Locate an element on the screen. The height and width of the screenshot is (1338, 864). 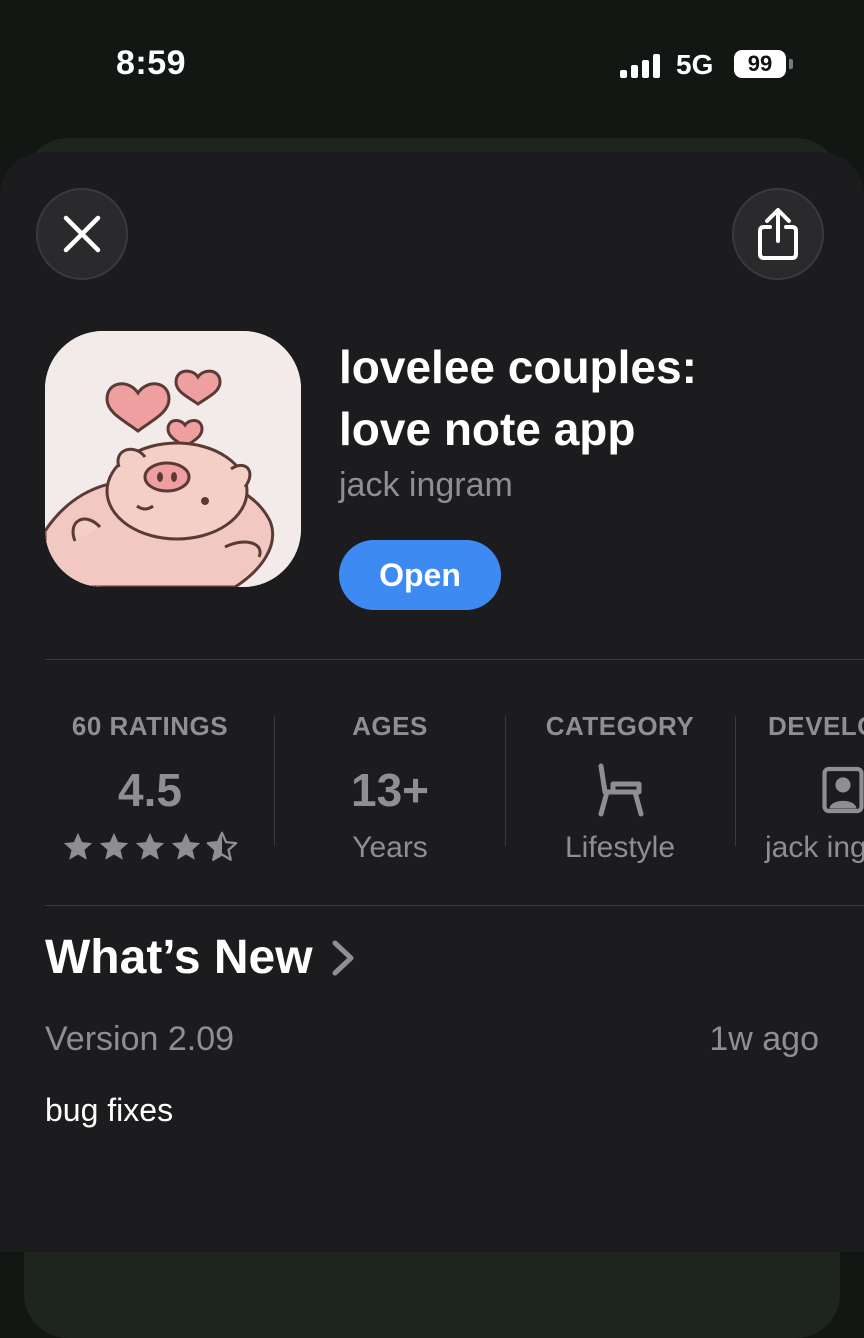
ratings-info: 60 RATINGS 4.5 is located at coordinates (150, 789).